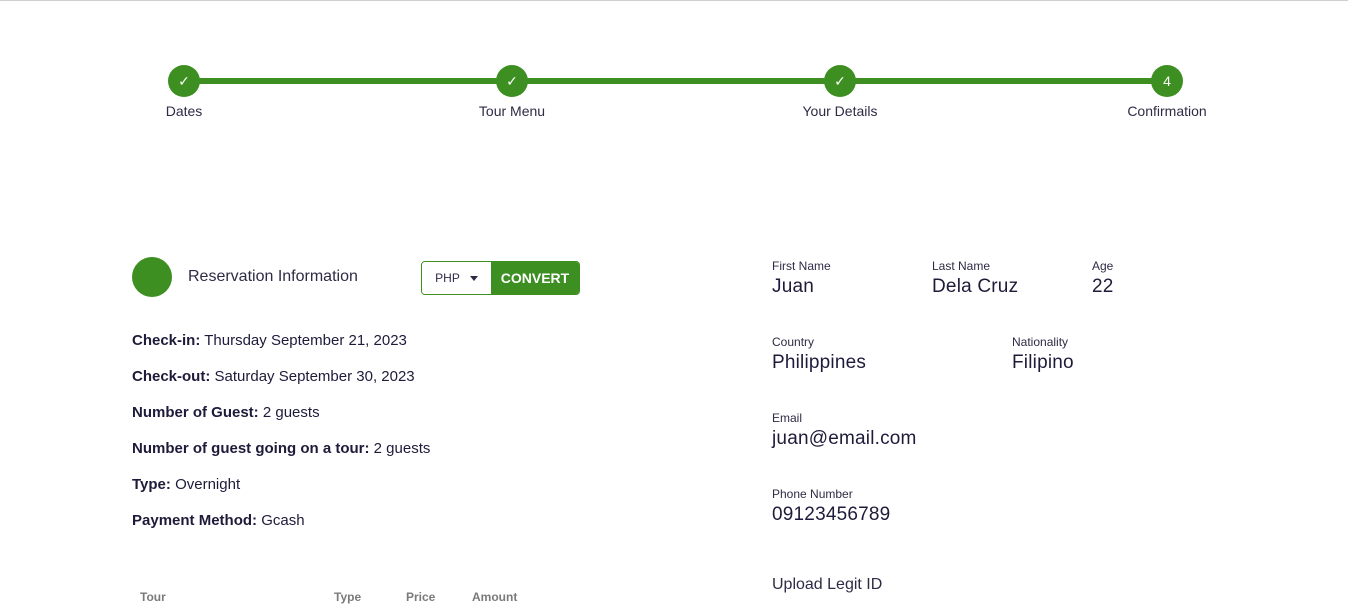  Describe the element at coordinates (801, 266) in the screenshot. I see `field-label: First Name` at that location.